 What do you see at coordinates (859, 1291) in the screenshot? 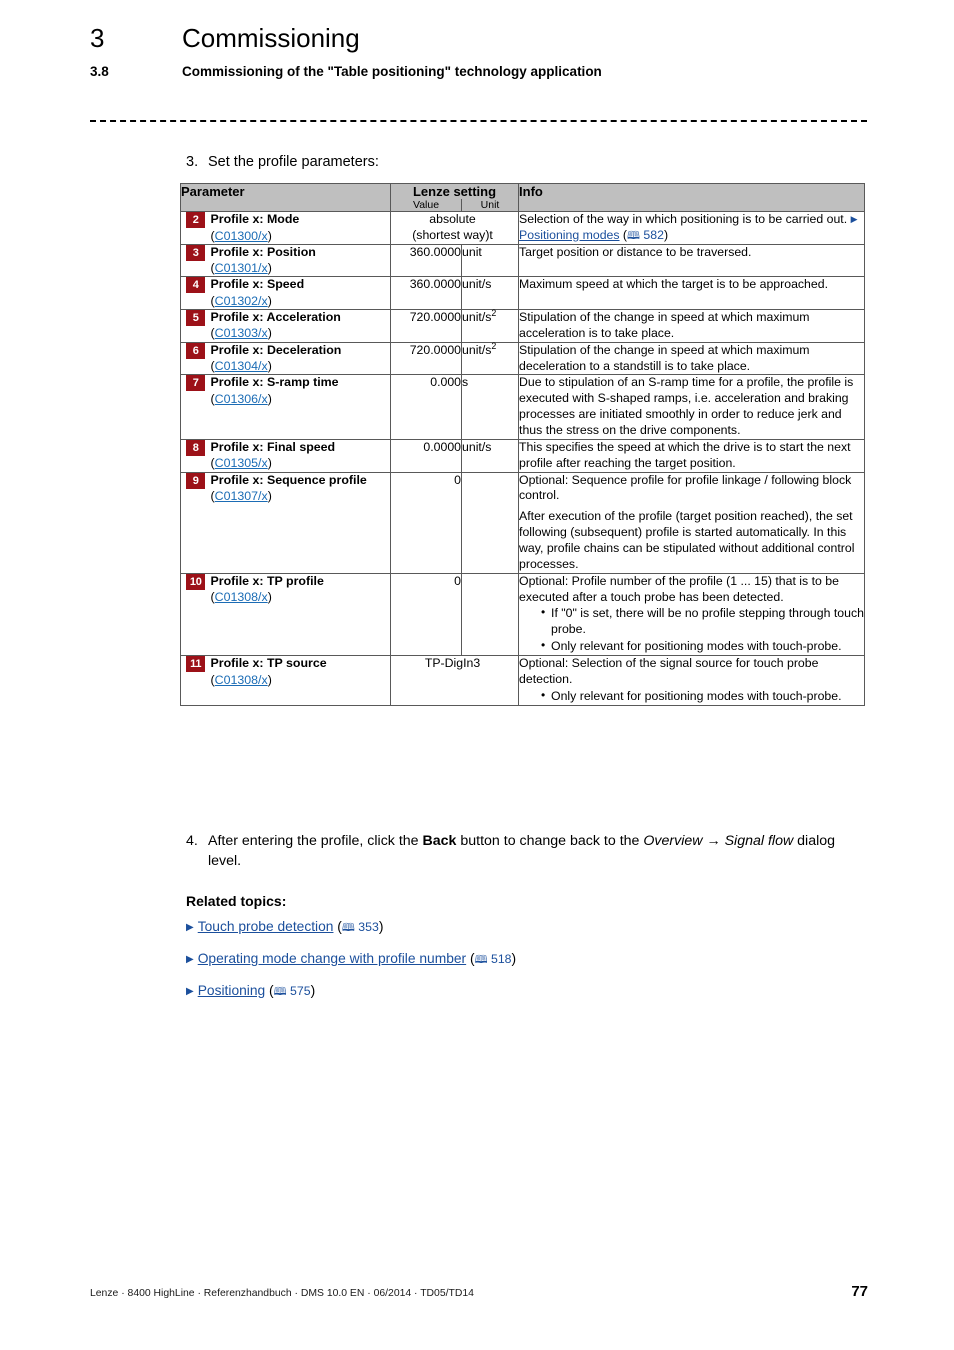
I see `footer-page-number: 77` at bounding box center [859, 1291].